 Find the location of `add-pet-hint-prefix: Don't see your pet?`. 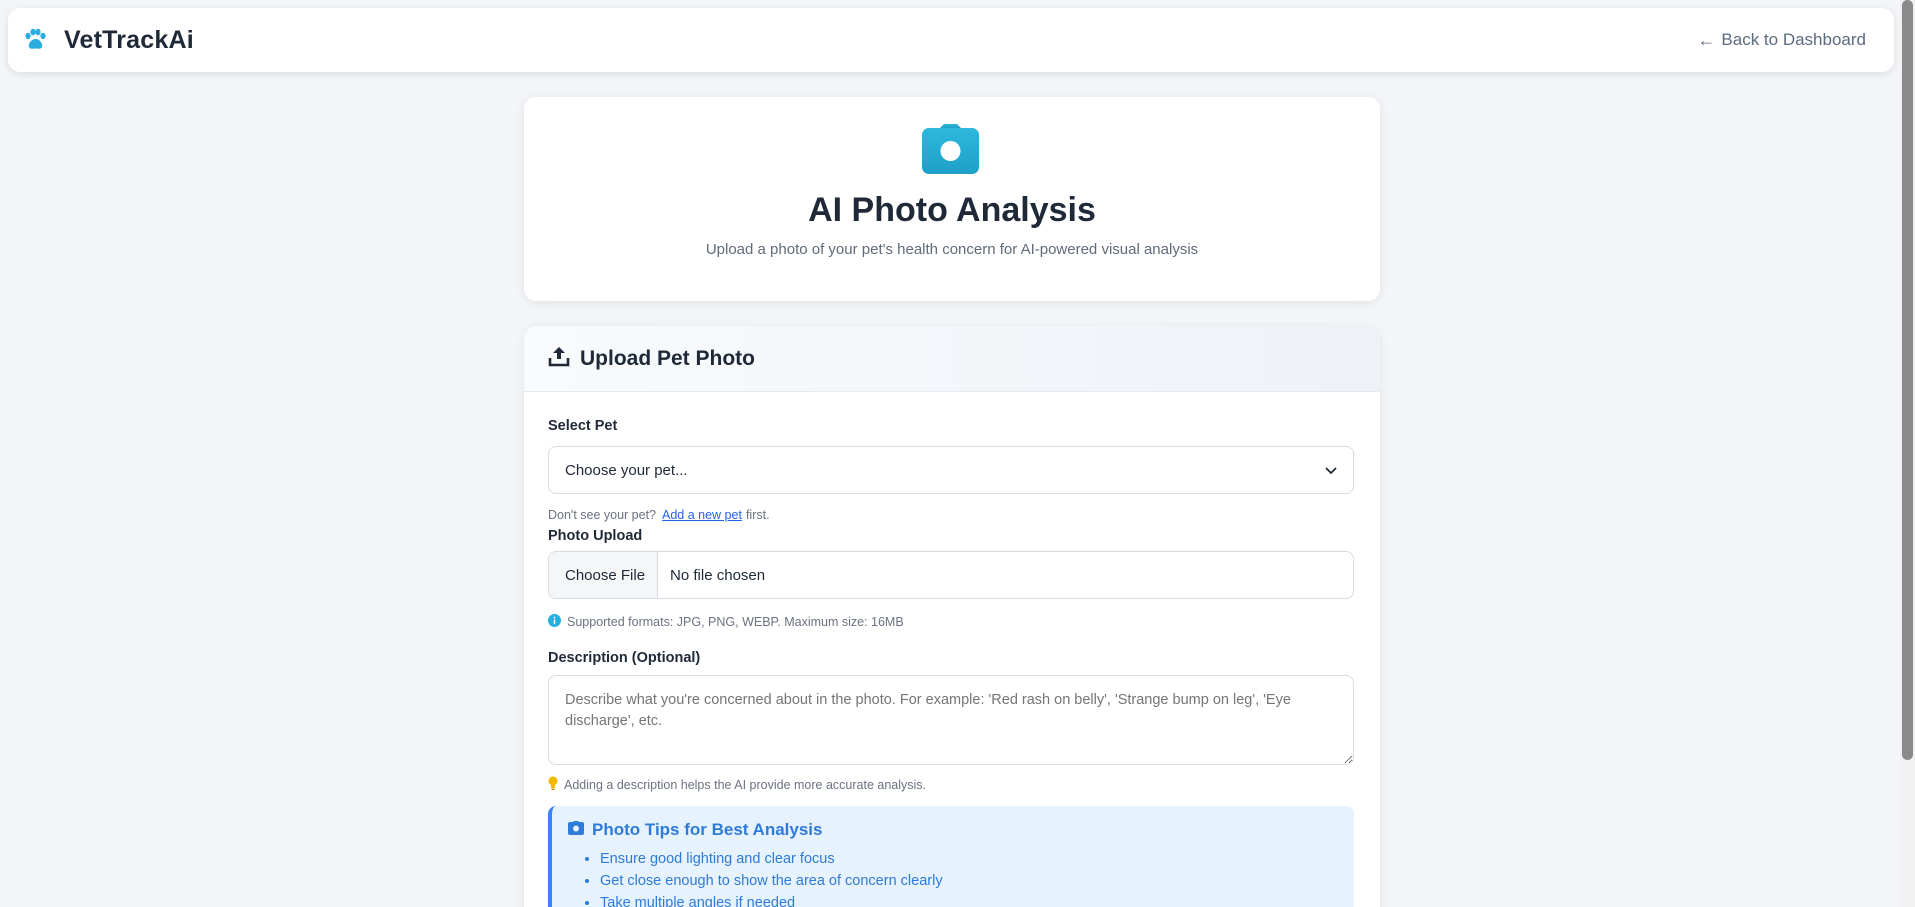

add-pet-hint-prefix: Don't see your pet? is located at coordinates (602, 515).